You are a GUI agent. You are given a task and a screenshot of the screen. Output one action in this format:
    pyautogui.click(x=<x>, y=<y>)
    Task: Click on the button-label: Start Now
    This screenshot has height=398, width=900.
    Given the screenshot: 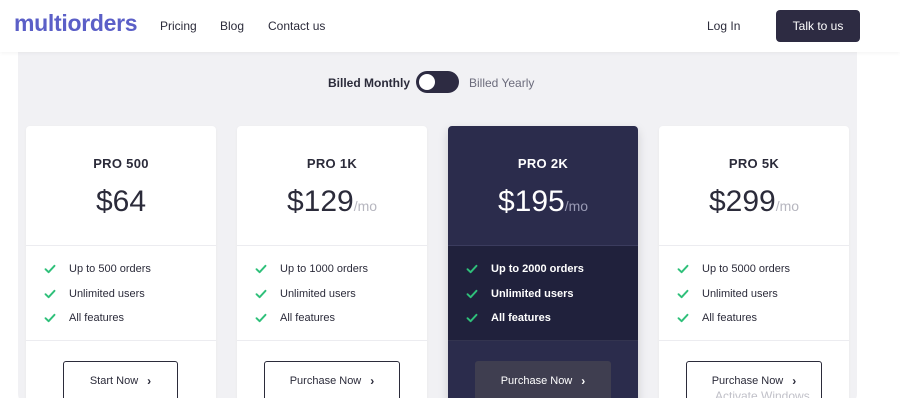 What is the action you would take?
    pyautogui.click(x=114, y=381)
    